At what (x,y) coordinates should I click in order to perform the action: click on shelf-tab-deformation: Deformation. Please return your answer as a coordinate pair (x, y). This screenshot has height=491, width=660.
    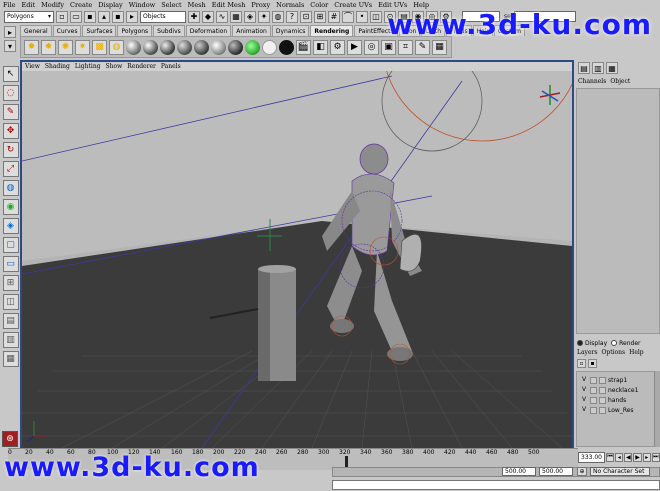
    Looking at the image, I should click on (208, 30).